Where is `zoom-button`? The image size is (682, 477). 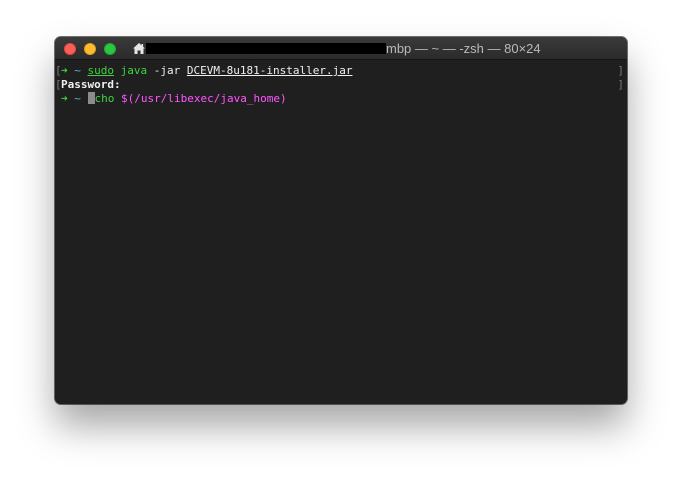
zoom-button is located at coordinates (110, 49).